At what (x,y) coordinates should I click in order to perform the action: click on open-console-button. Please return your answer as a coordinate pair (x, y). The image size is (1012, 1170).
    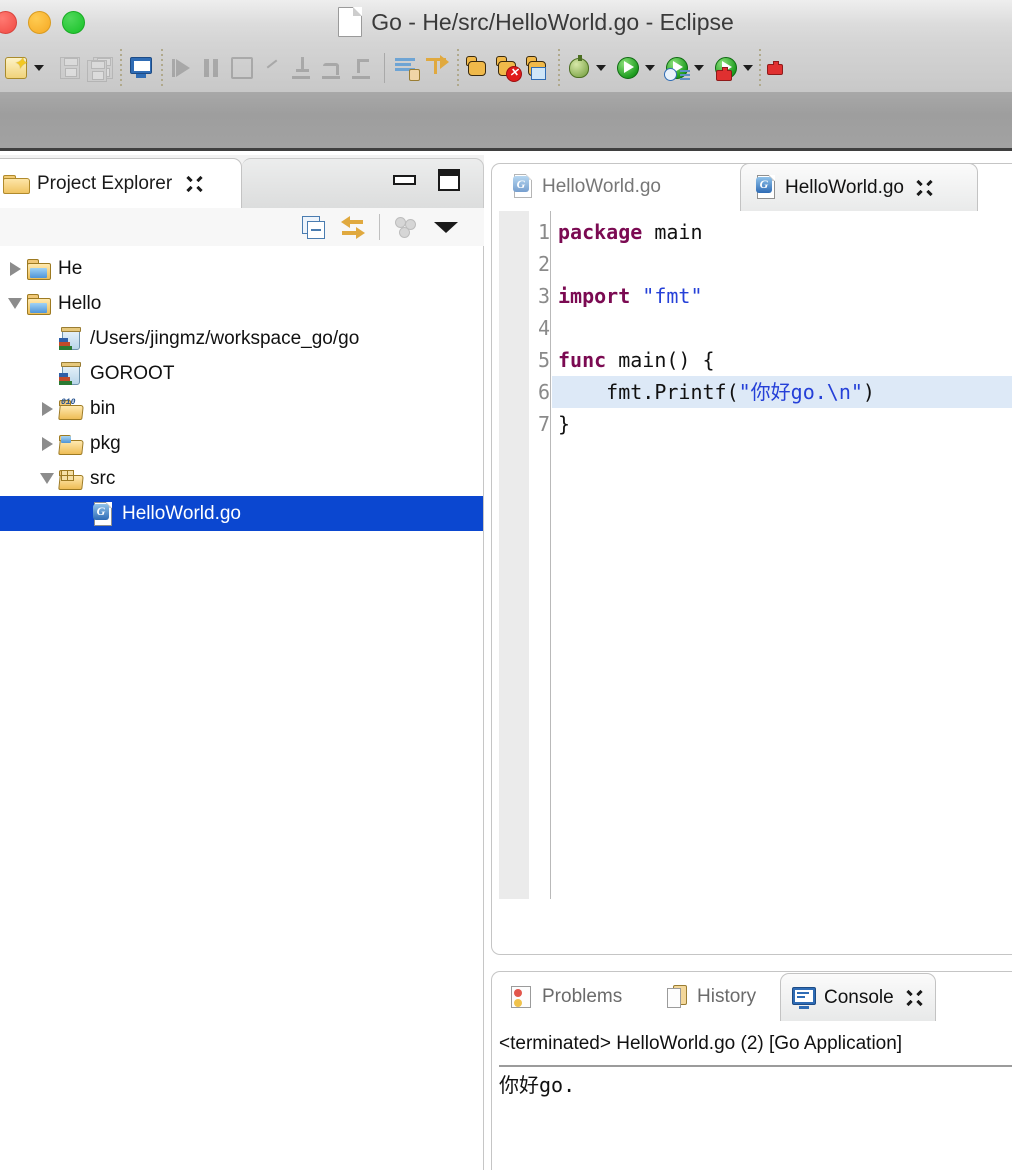
    Looking at the image, I should click on (141, 68).